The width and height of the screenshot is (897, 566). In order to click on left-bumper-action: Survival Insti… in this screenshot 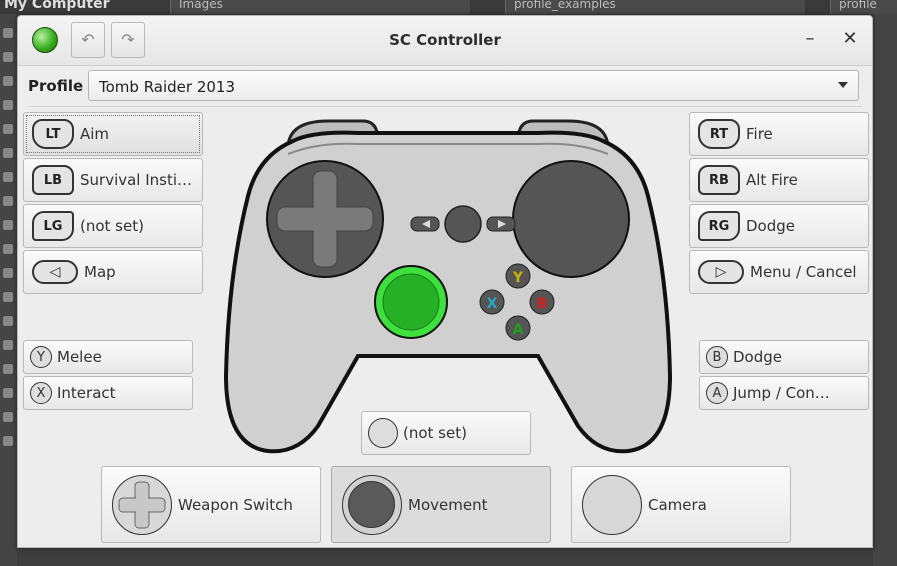, I will do `click(136, 180)`.